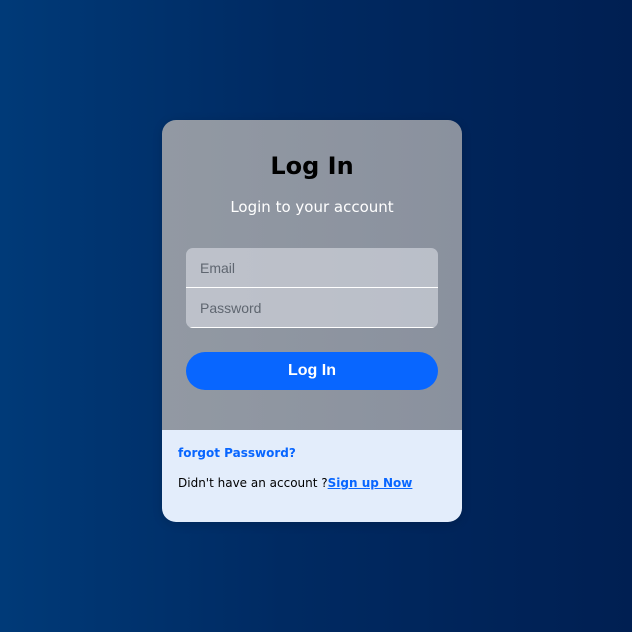 The image size is (632, 632). I want to click on signup-prompt: Didn't have an account ?Sign up Now, so click(295, 483).